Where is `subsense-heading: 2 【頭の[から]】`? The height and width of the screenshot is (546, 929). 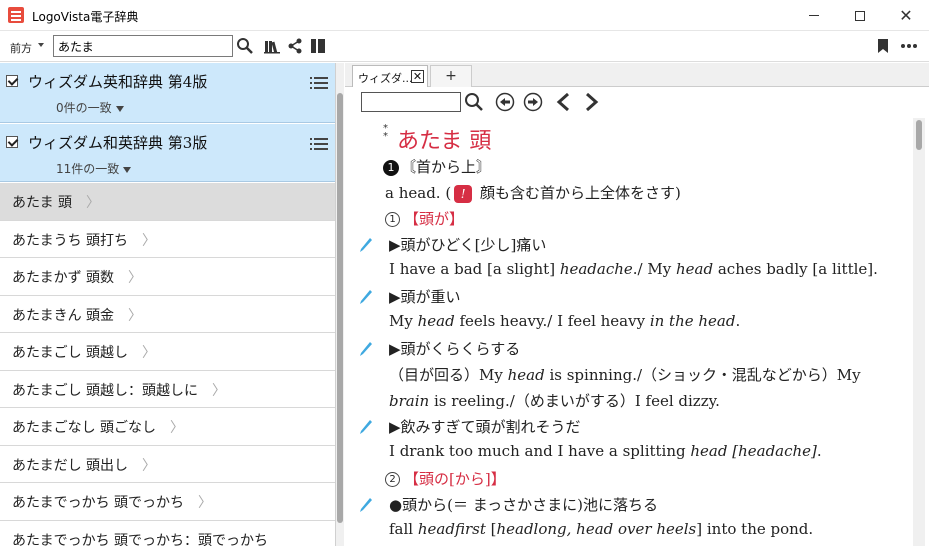 subsense-heading: 2 【頭の[から]】 is located at coordinates (445, 478).